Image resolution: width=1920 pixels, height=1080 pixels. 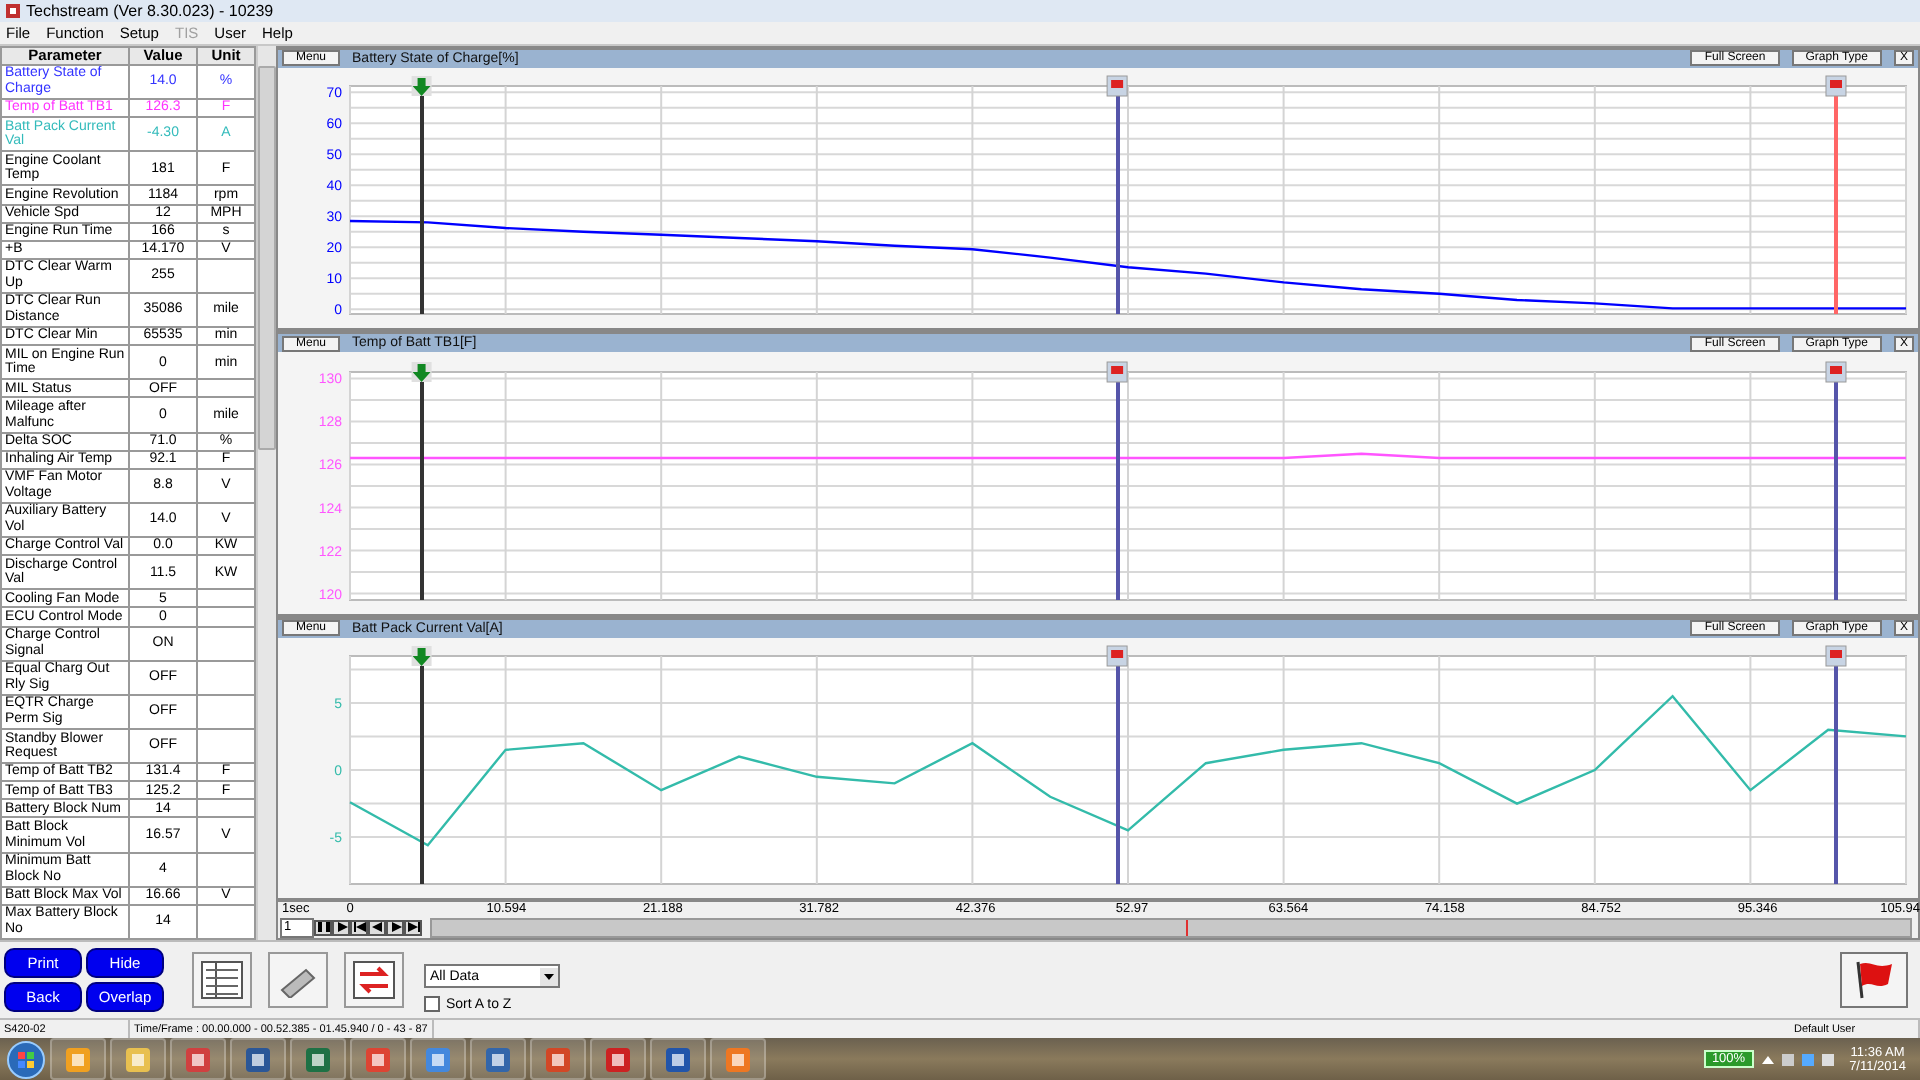 What do you see at coordinates (432, 1004) in the screenshot?
I see `sort-checkbox` at bounding box center [432, 1004].